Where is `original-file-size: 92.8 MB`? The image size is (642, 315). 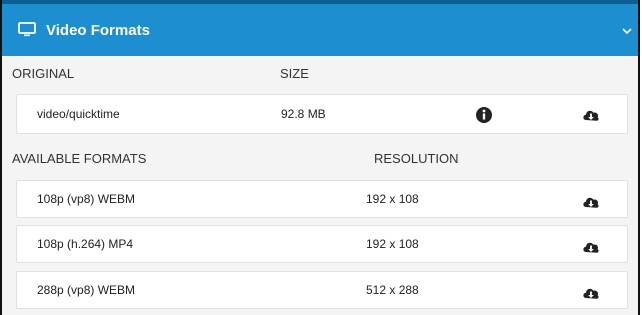
original-file-size: 92.8 MB is located at coordinates (303, 114).